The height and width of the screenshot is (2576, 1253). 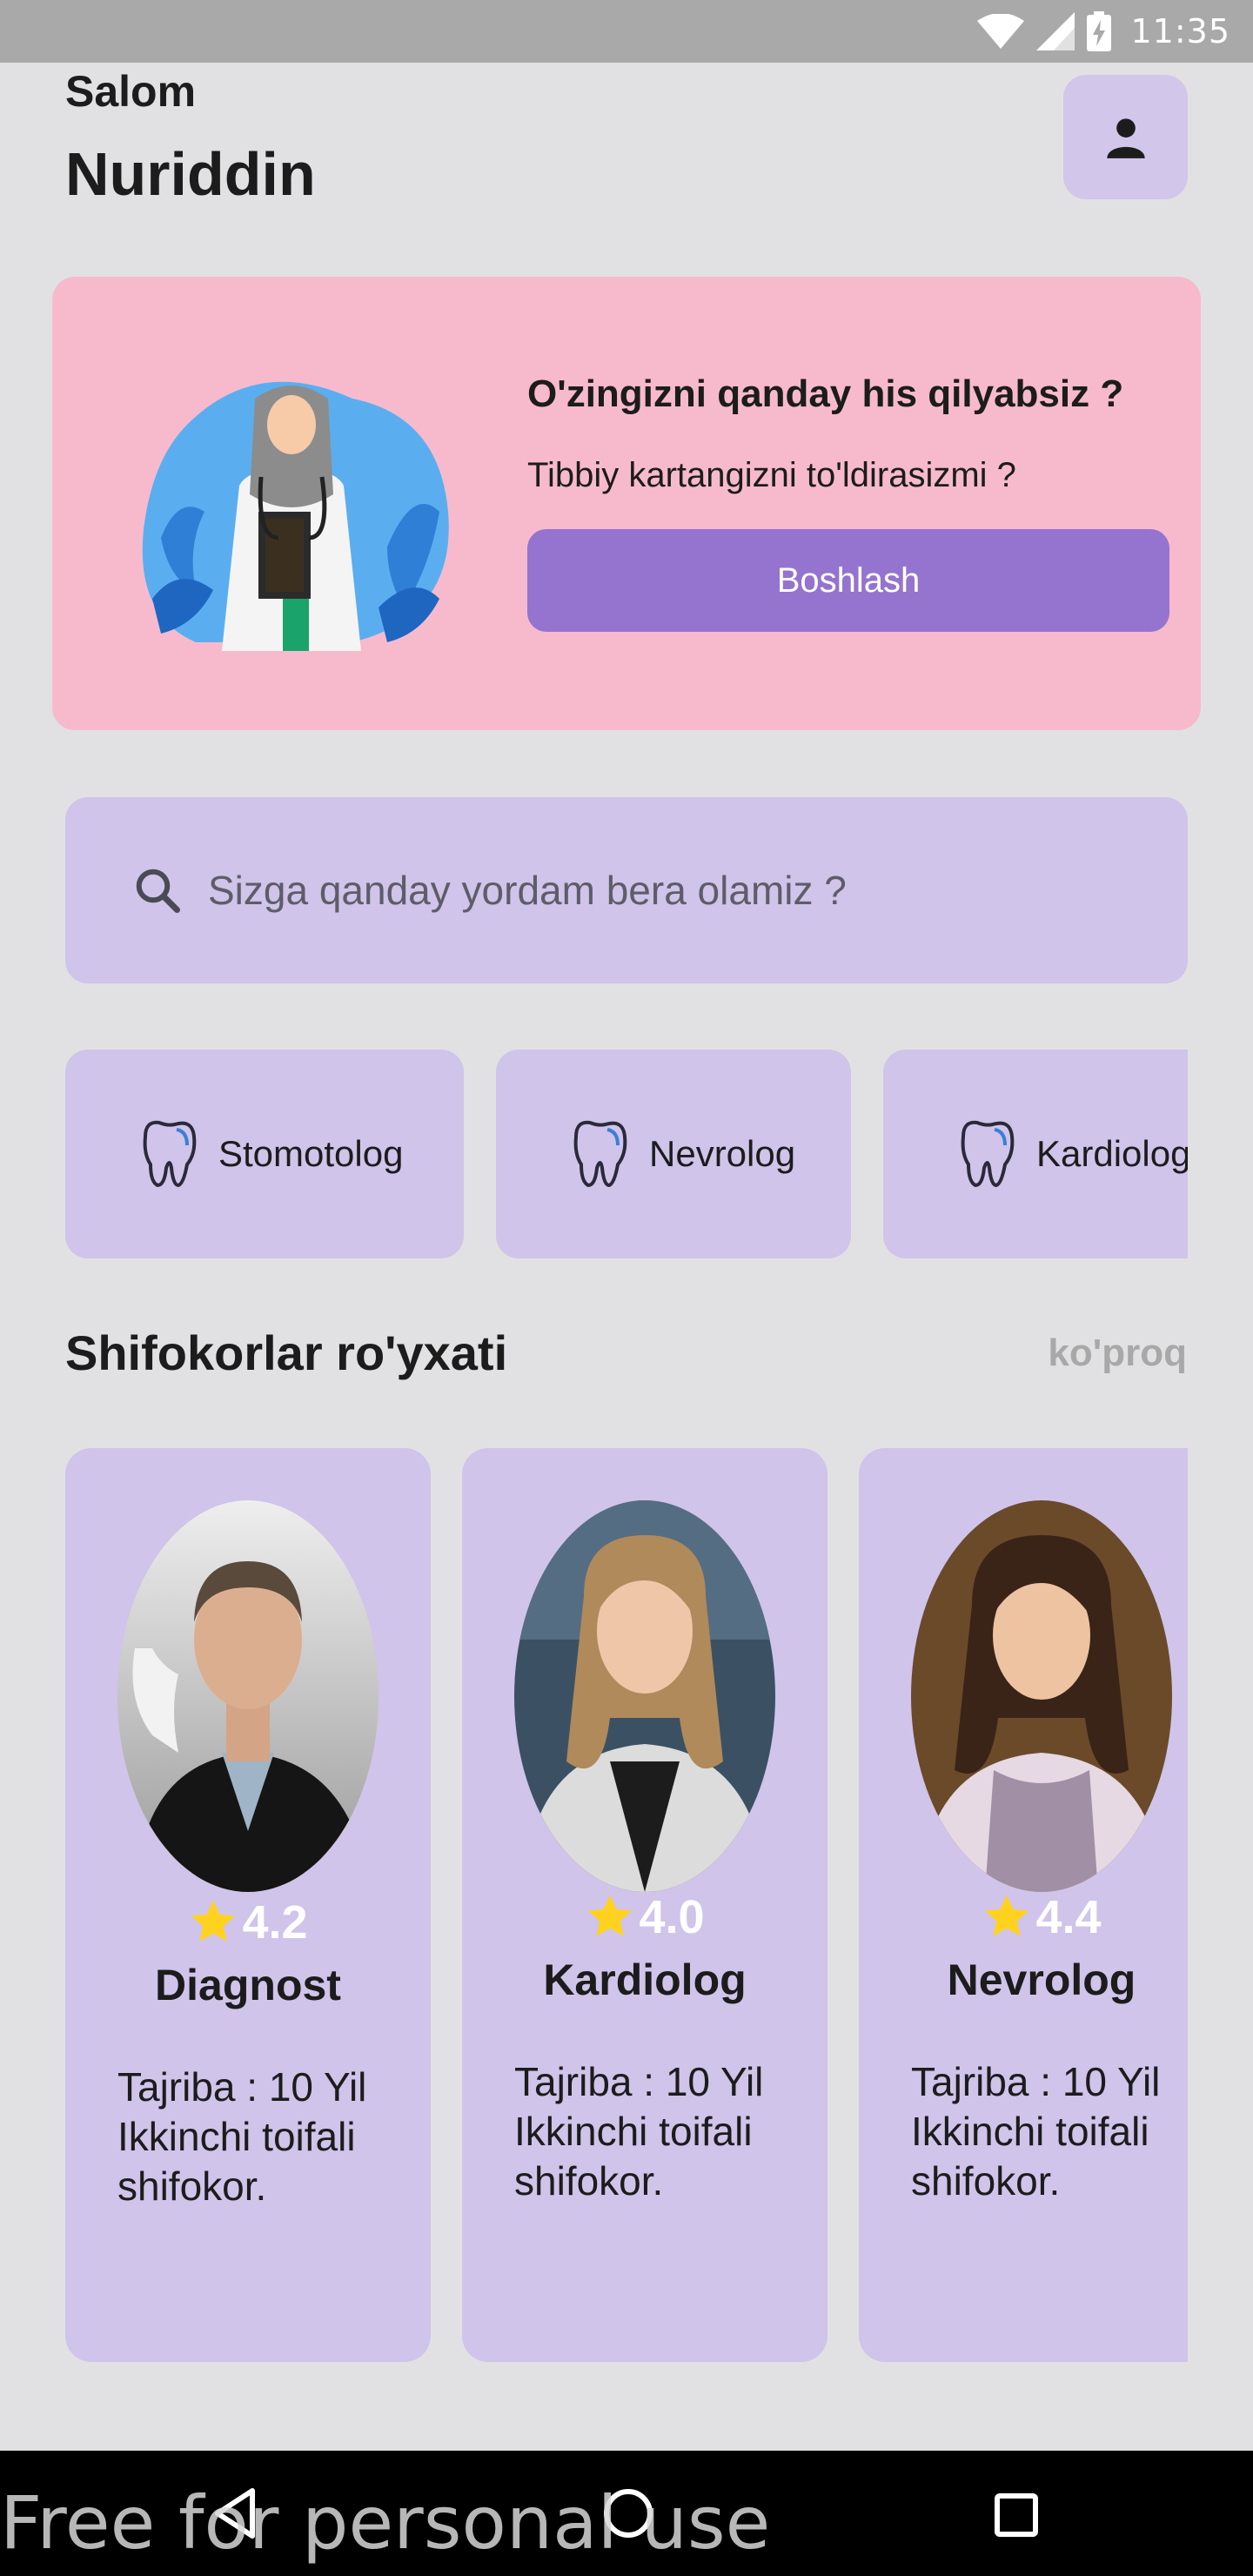 I want to click on watermark-text: Free for personal use, so click(x=385, y=2523).